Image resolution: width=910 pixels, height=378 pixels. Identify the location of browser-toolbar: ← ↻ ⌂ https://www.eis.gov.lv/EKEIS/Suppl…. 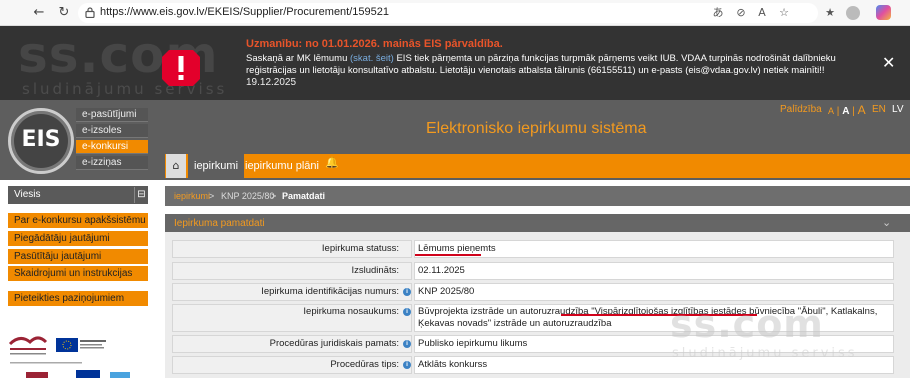
(455, 13).